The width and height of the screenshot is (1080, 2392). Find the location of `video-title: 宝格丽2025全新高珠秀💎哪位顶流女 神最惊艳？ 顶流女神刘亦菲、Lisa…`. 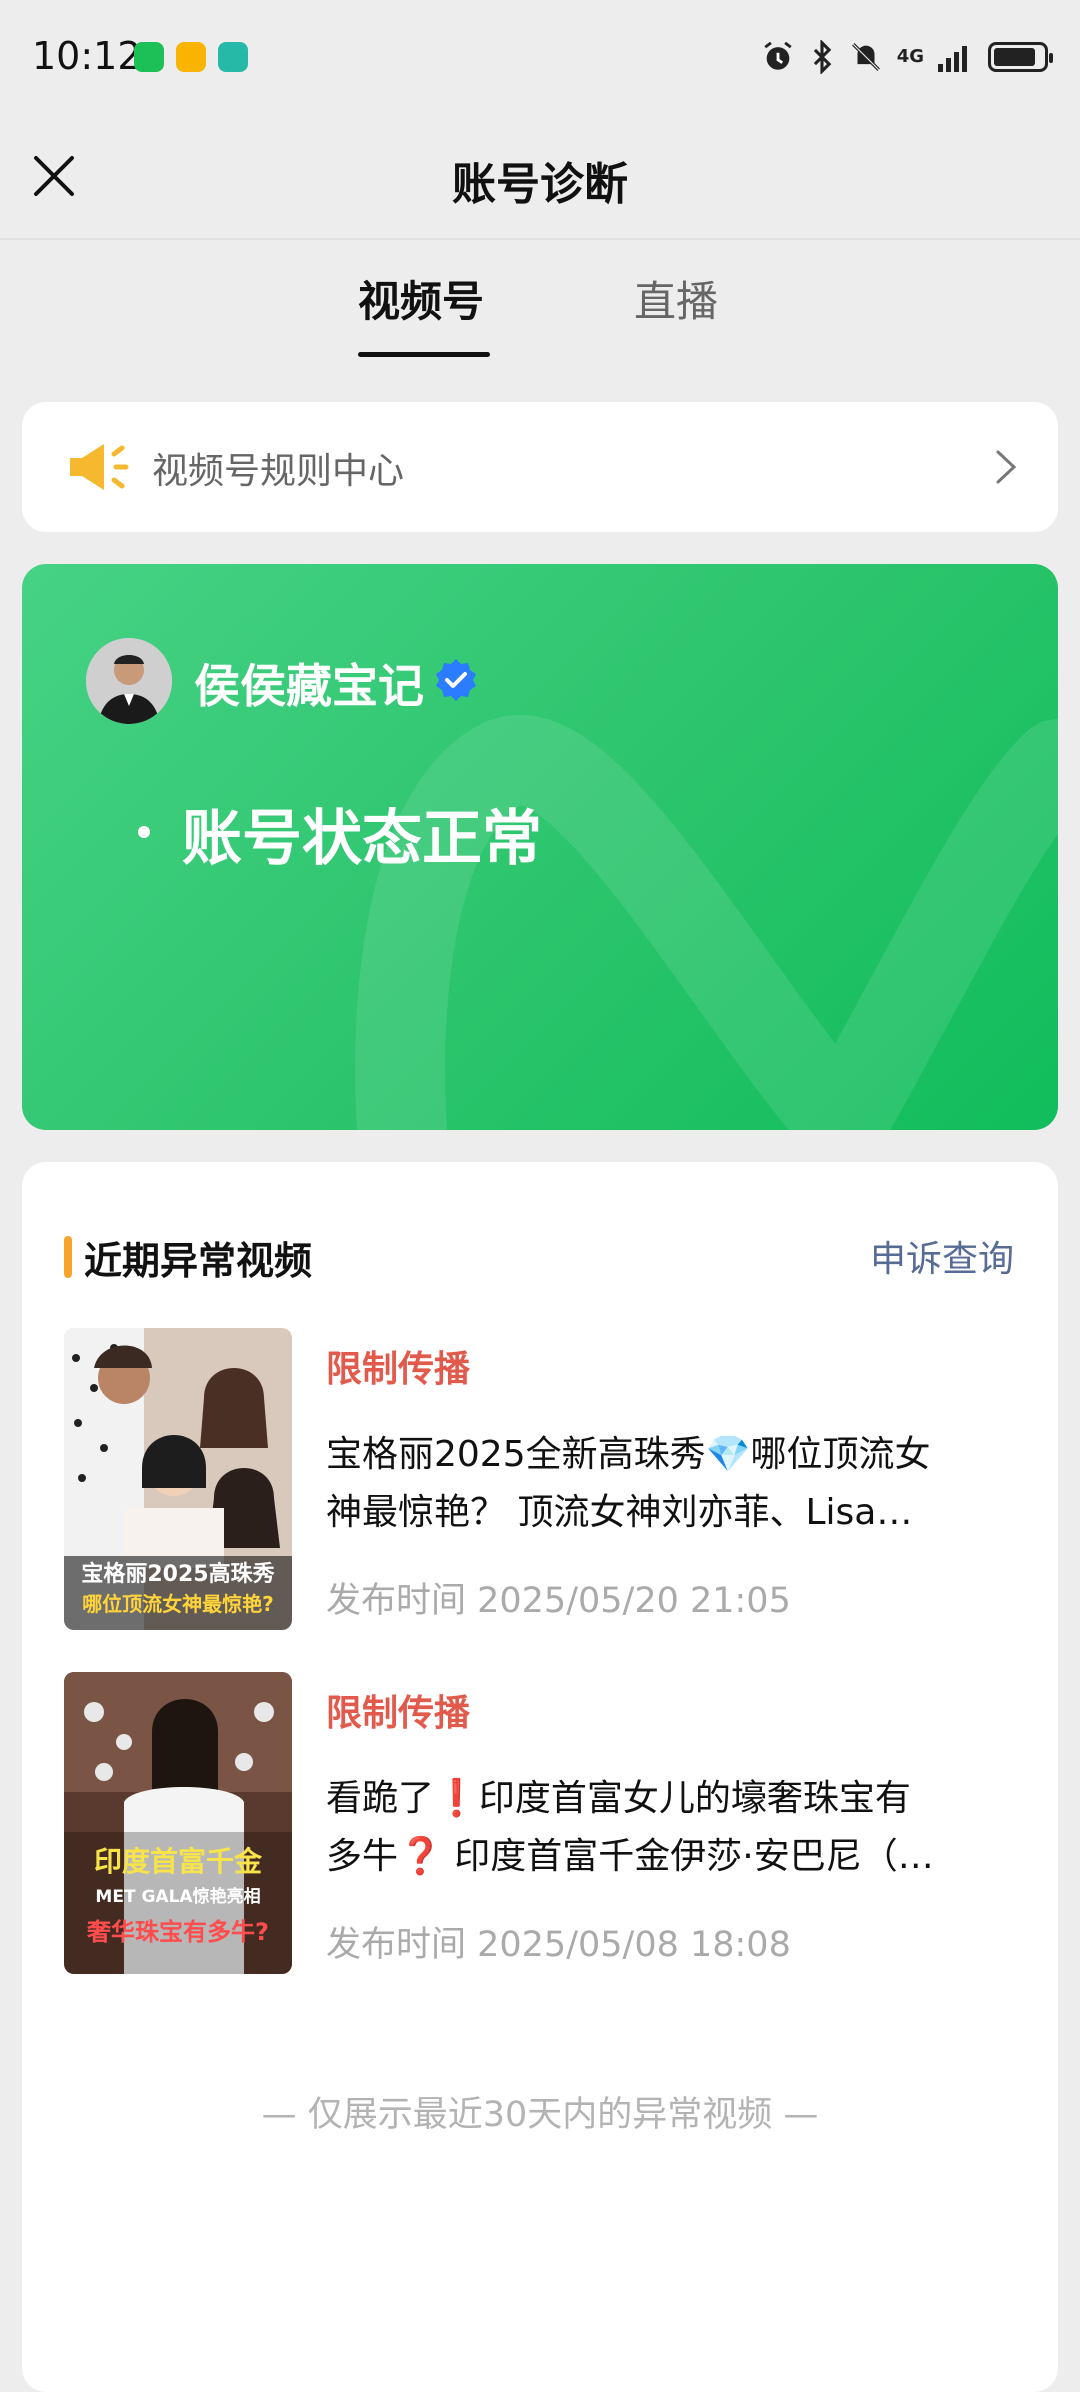

video-title: 宝格丽2025全新高珠秀💎哪位顶流女 神最惊艳？ 顶流女神刘亦菲、Lisa… is located at coordinates (676, 1484).